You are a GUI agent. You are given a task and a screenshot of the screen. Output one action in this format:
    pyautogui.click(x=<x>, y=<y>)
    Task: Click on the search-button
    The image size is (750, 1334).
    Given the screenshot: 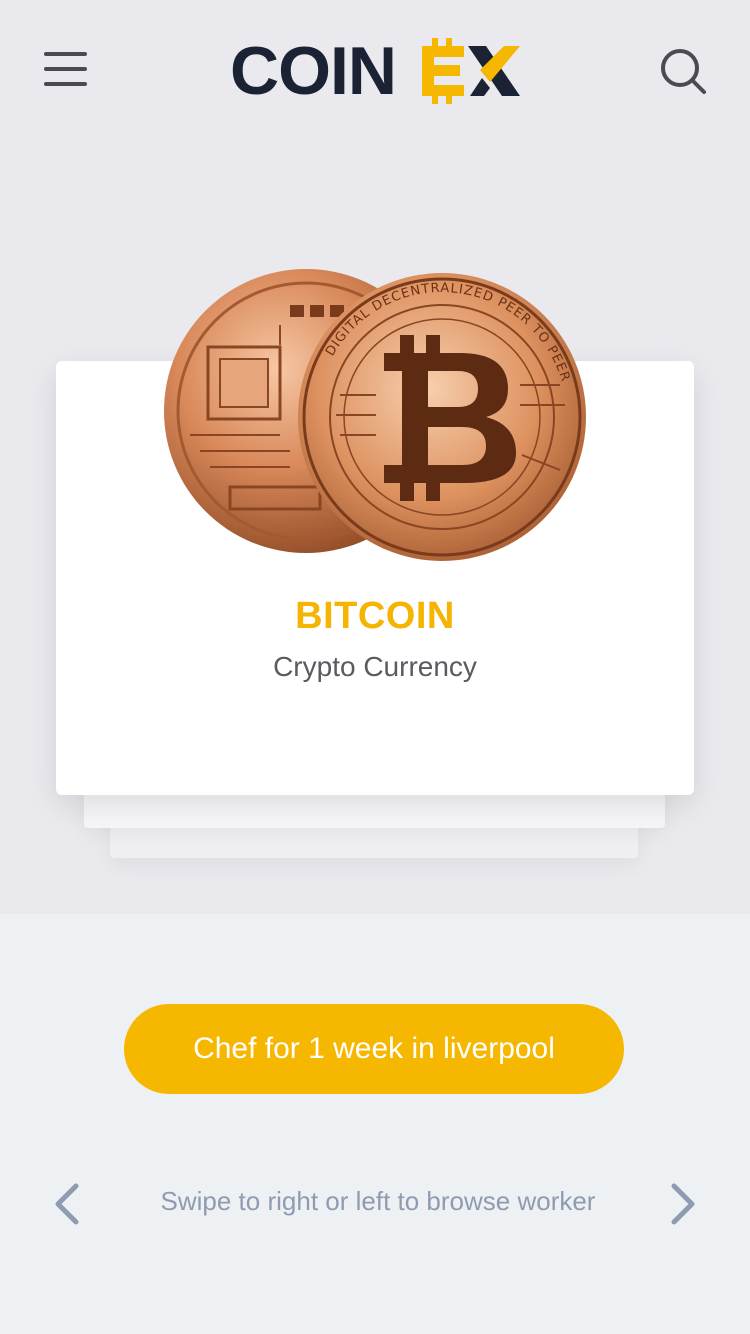 What is the action you would take?
    pyautogui.click(x=683, y=71)
    